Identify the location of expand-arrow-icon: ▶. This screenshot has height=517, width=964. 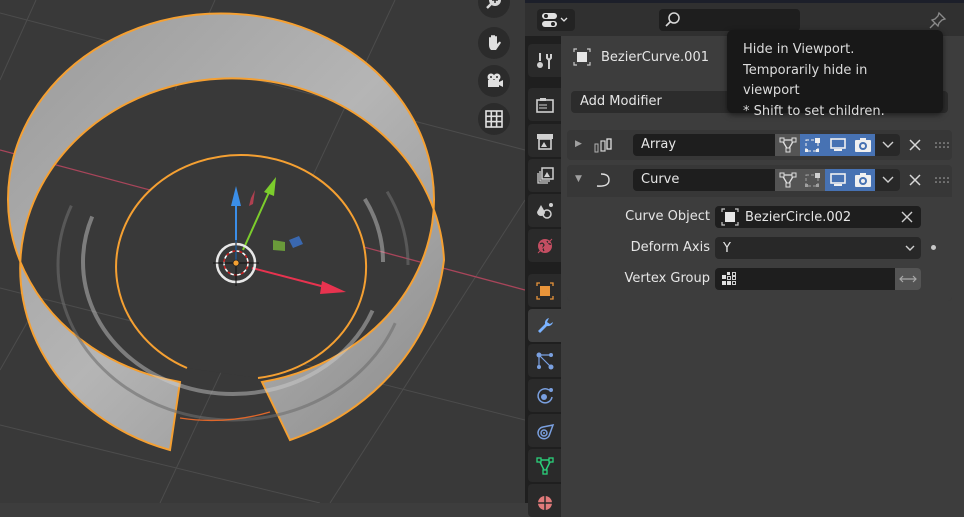
(578, 144).